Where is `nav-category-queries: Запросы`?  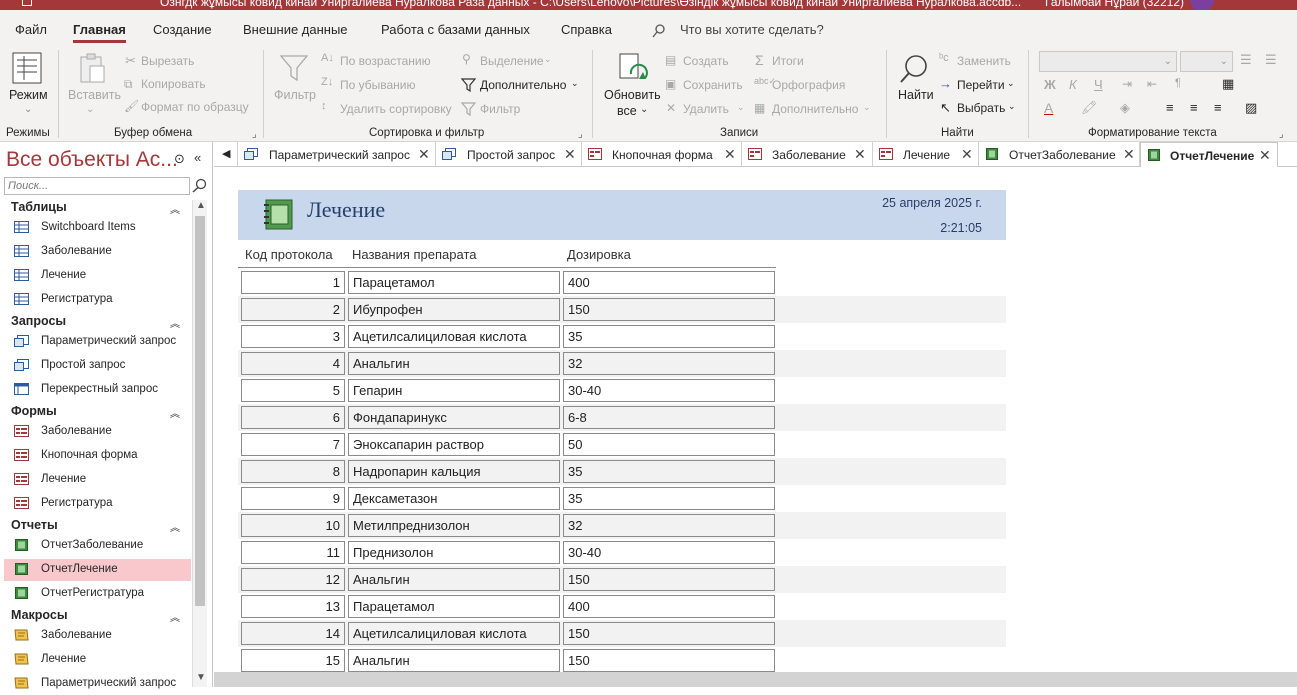
nav-category-queries: Запросы is located at coordinates (38, 321).